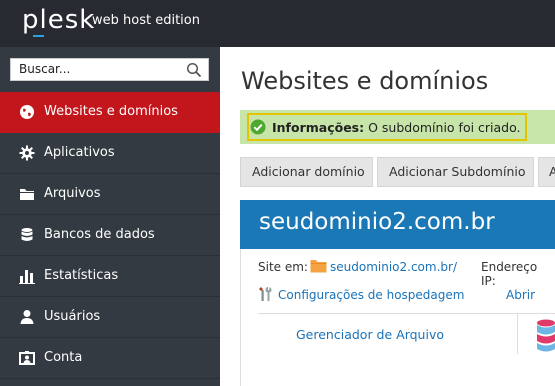 The height and width of the screenshot is (386, 555). What do you see at coordinates (306, 172) in the screenshot?
I see `add-domain-button: Adicionar domínio` at bounding box center [306, 172].